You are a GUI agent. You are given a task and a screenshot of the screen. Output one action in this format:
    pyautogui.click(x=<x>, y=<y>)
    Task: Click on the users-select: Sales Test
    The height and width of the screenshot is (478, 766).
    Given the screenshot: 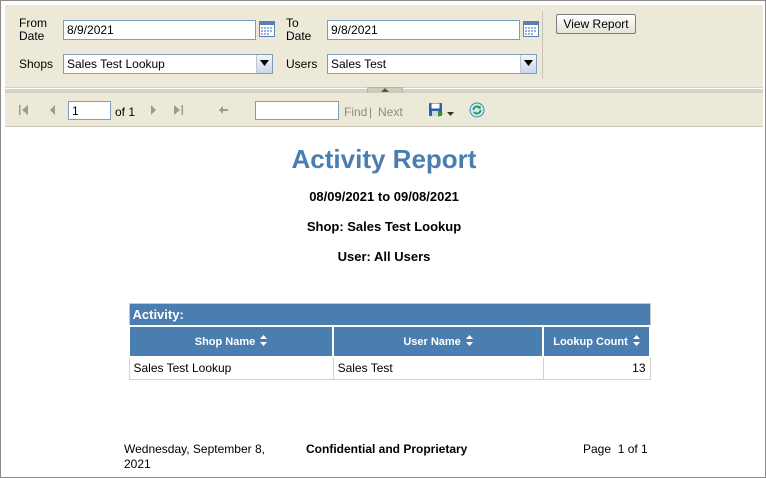 What is the action you would take?
    pyautogui.click(x=432, y=64)
    